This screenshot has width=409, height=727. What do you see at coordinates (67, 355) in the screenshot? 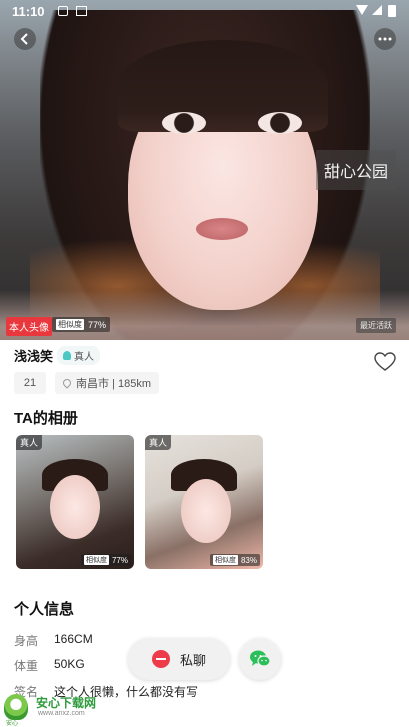
I see `person-icon` at bounding box center [67, 355].